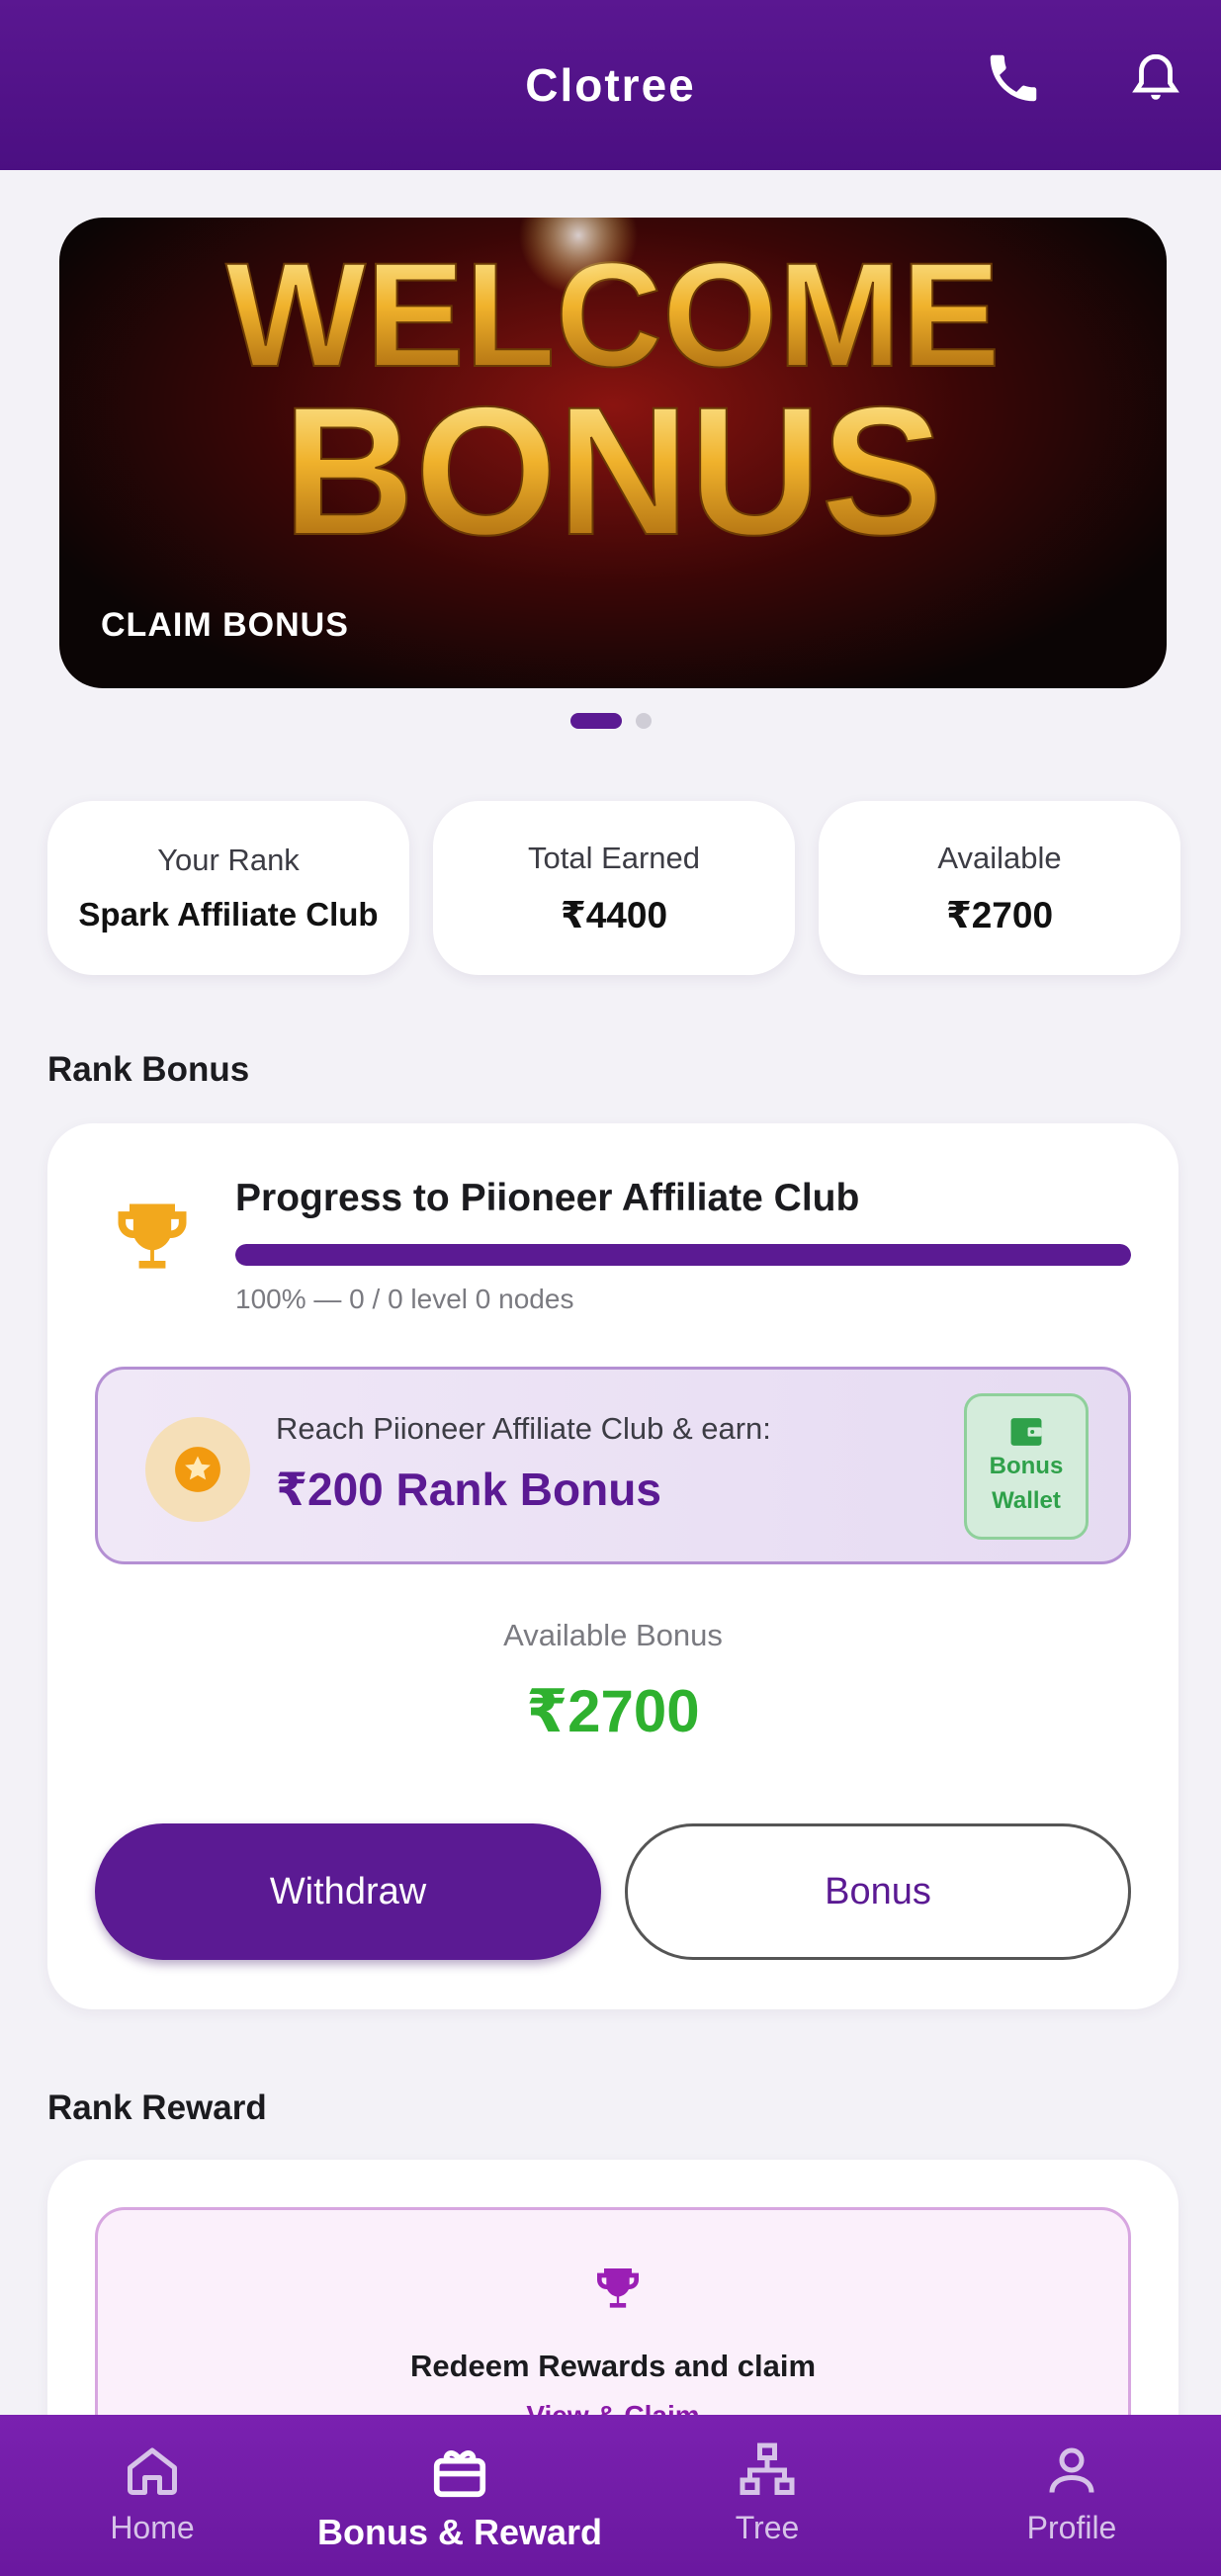  I want to click on redeem-rewards-text: Redeem Rewards and claim, so click(613, 2366).